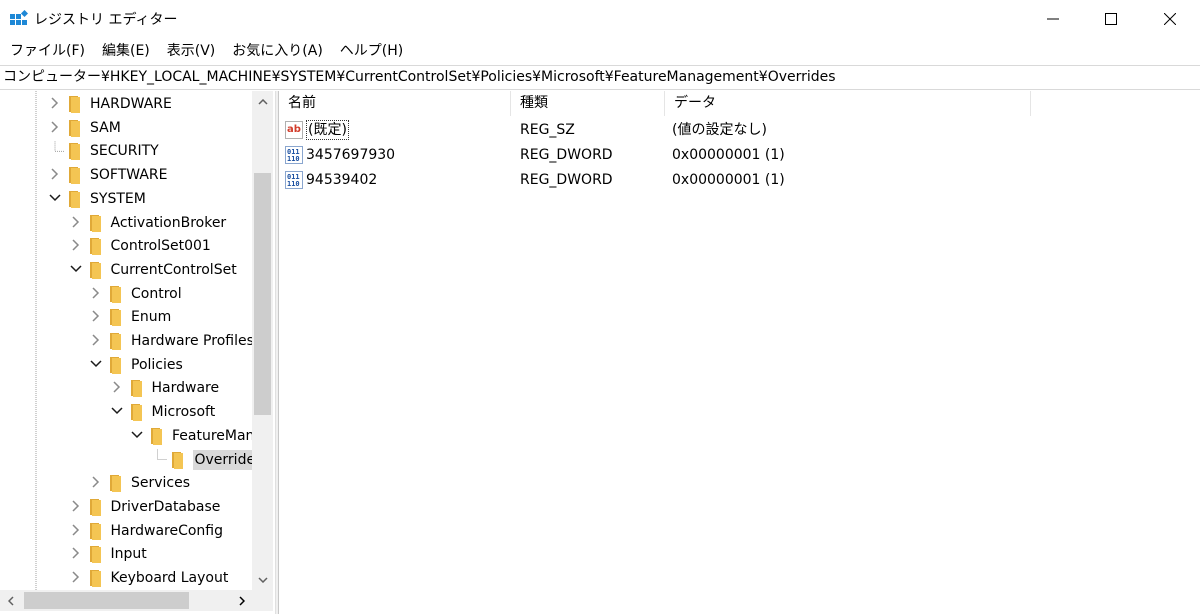 The width and height of the screenshot is (1200, 614). What do you see at coordinates (126, 531) in the screenshot?
I see `tree-item: HardwareConfig` at bounding box center [126, 531].